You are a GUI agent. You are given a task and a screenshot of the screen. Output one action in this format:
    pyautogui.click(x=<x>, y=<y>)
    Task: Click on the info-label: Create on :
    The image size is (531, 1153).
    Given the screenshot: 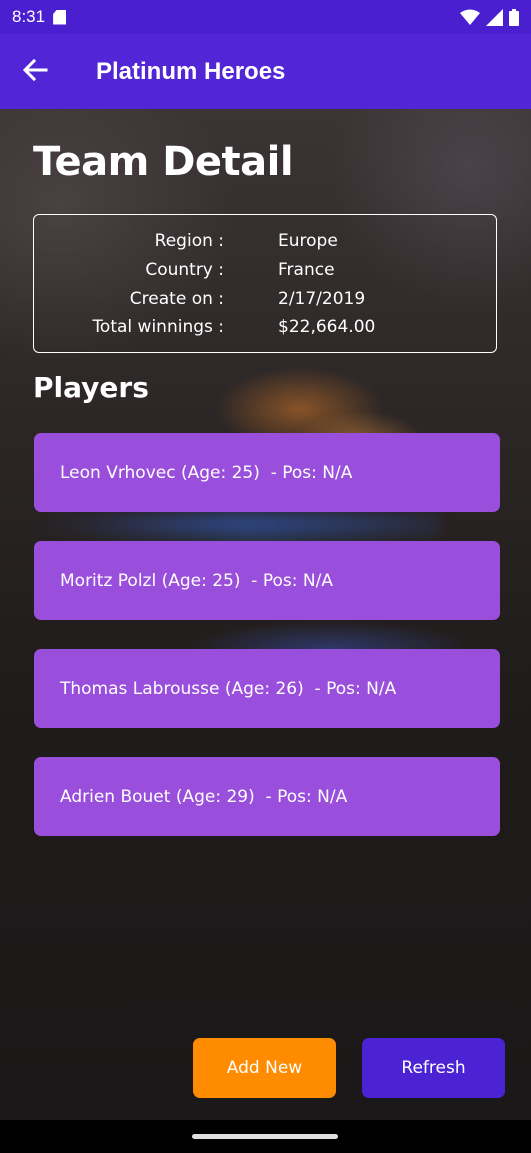 What is the action you would take?
    pyautogui.click(x=176, y=298)
    